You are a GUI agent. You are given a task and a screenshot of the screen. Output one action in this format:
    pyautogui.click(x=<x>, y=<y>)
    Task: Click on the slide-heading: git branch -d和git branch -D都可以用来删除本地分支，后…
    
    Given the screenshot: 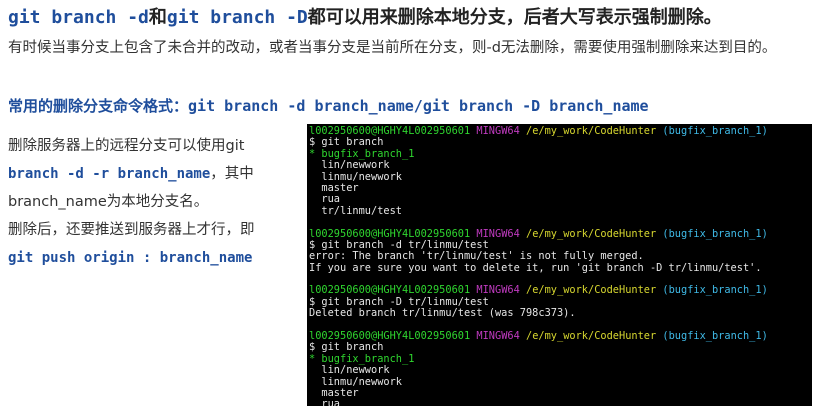 What is the action you would take?
    pyautogui.click(x=413, y=18)
    